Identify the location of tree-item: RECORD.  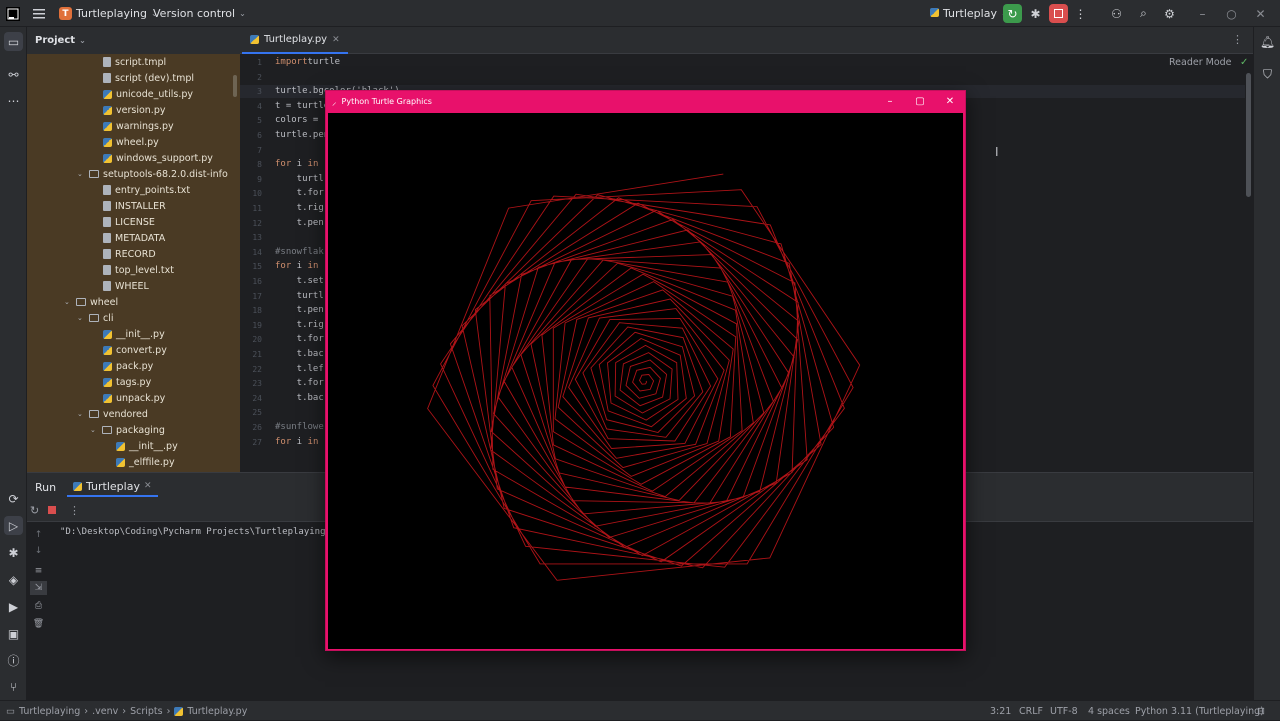
(129, 254).